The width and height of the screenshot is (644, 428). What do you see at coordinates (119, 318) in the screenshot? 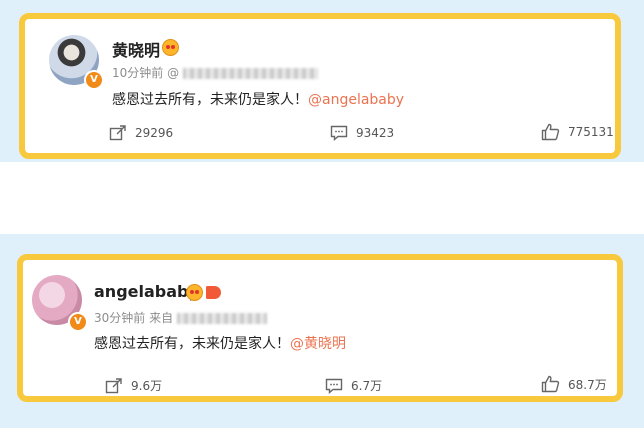
I see `post-time: 30分钟前` at bounding box center [119, 318].